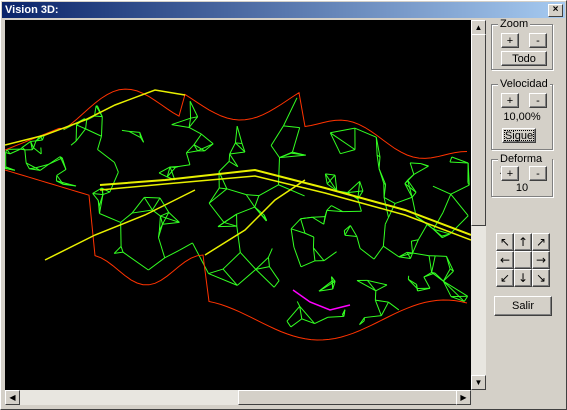  I want to click on speed-label: Velocidad, so click(524, 84).